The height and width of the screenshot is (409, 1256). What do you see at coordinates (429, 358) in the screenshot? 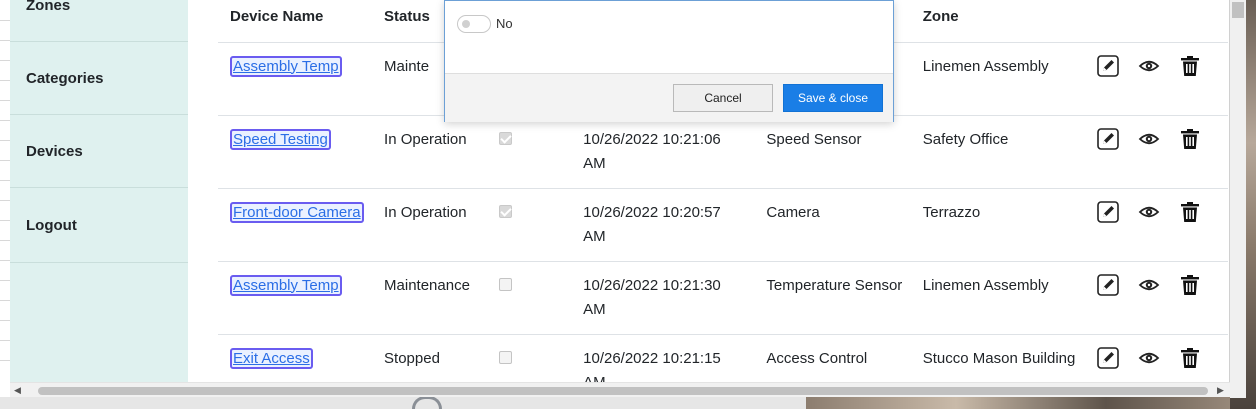
I see `cell-status: Stopped` at bounding box center [429, 358].